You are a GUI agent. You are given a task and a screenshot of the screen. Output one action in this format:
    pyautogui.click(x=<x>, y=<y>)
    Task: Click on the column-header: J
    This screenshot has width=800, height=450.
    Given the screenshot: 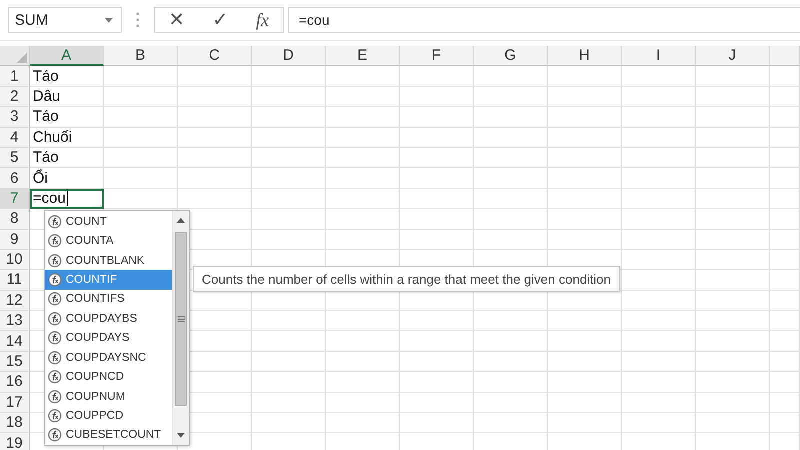 What is the action you would take?
    pyautogui.click(x=733, y=56)
    